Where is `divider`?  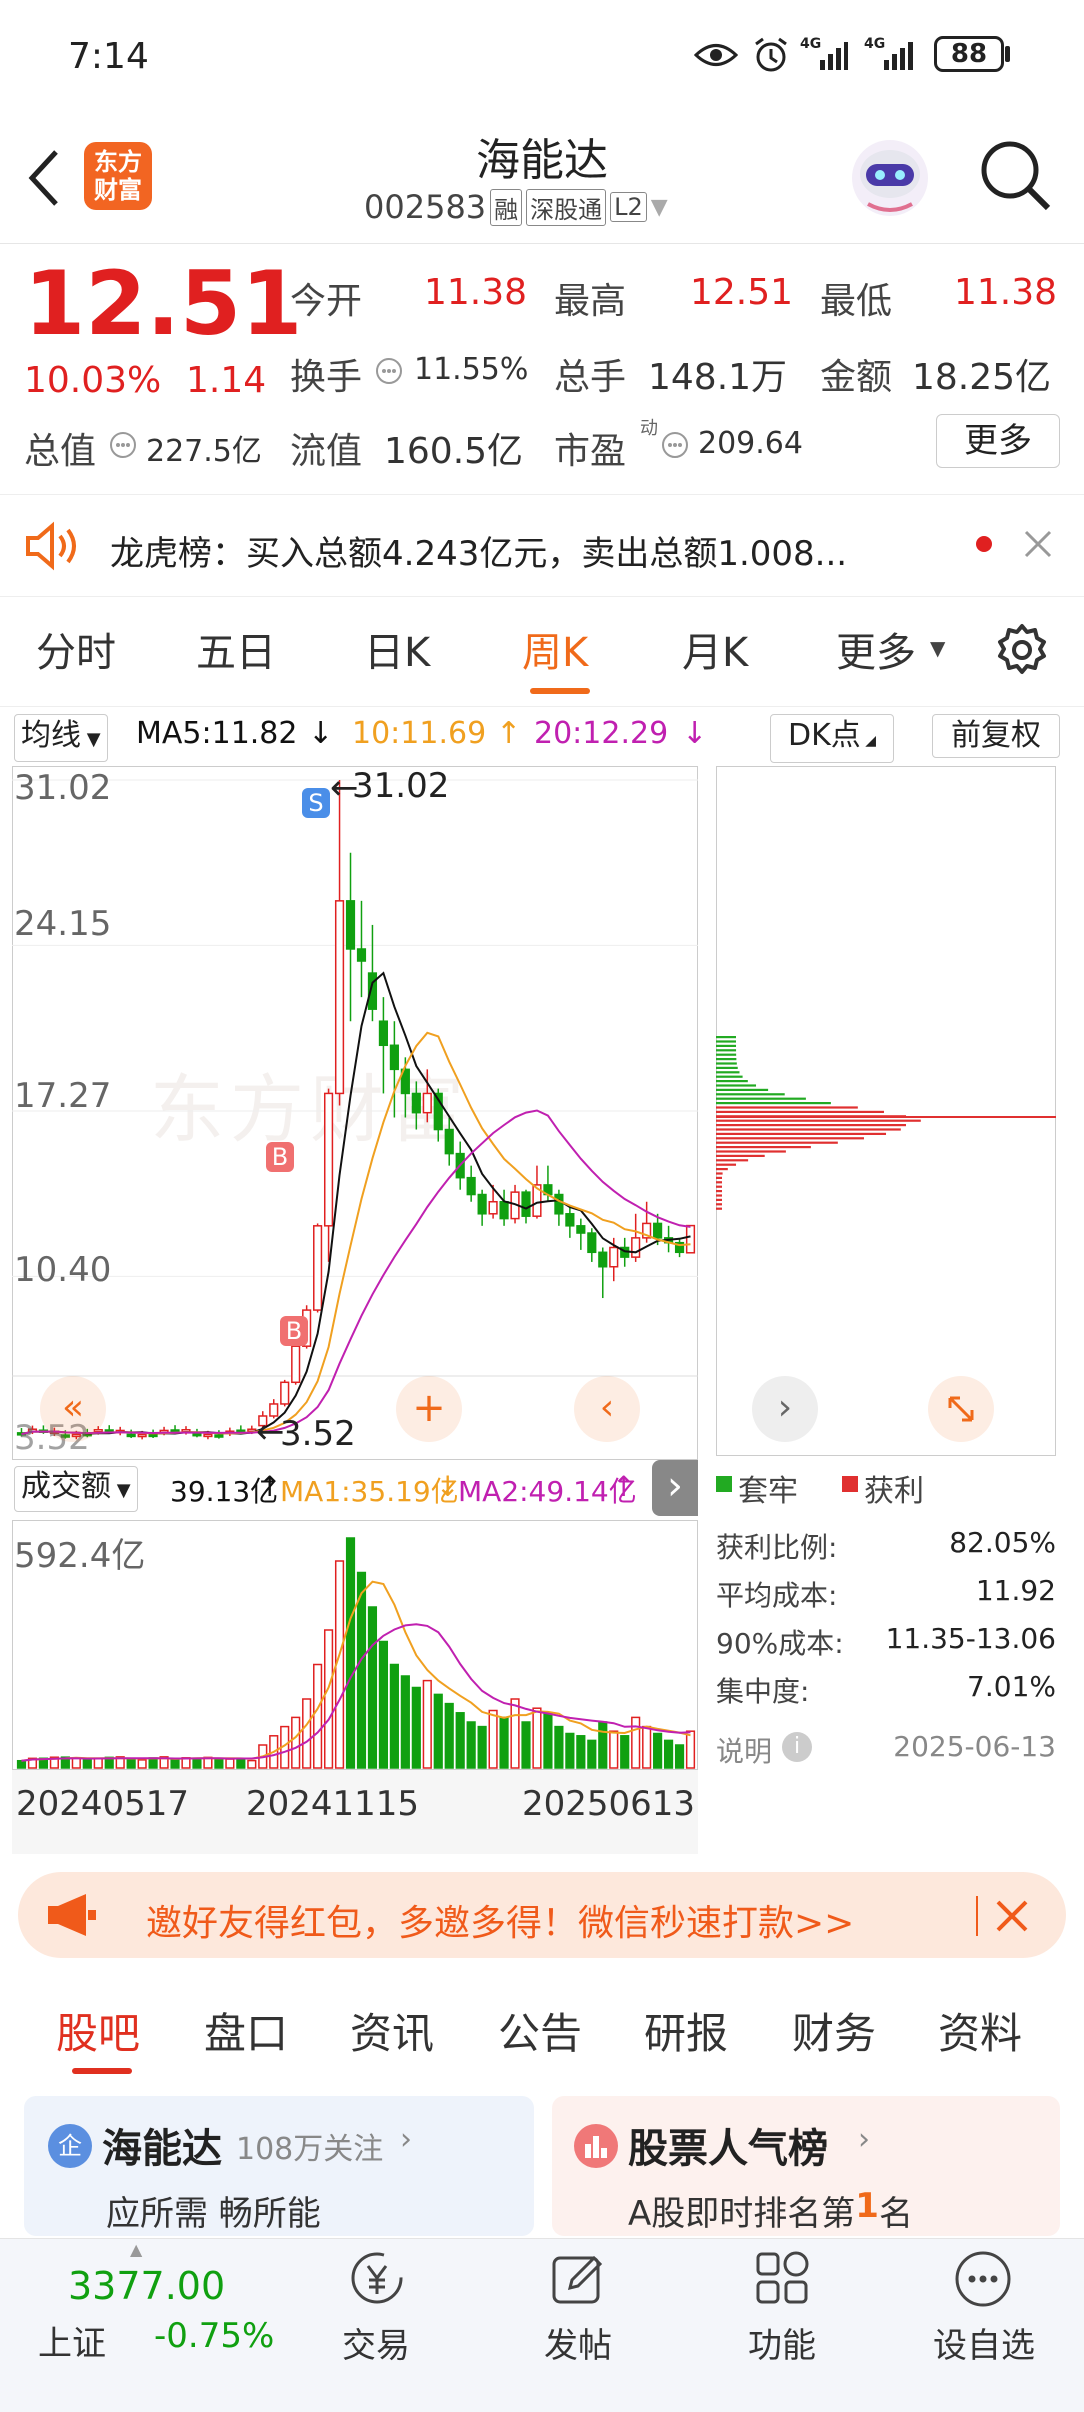 divider is located at coordinates (542, 494).